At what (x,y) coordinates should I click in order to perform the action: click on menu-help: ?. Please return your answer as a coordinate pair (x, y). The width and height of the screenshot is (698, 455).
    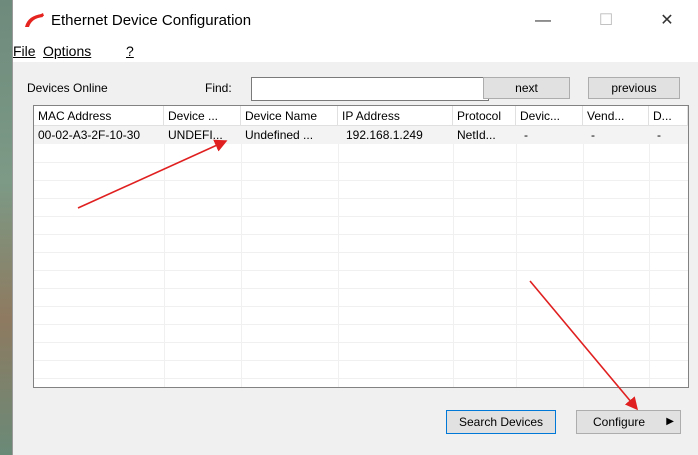
    Looking at the image, I should click on (130, 51).